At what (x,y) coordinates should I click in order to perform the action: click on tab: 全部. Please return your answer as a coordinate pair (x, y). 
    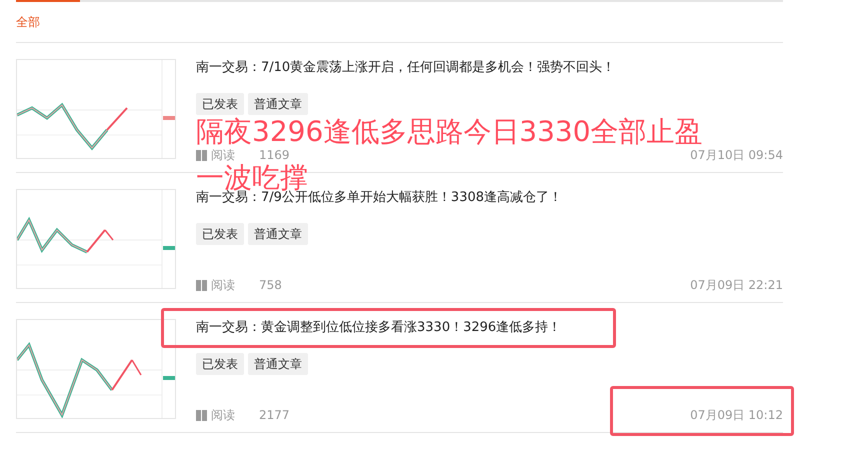
    Looking at the image, I should click on (28, 22).